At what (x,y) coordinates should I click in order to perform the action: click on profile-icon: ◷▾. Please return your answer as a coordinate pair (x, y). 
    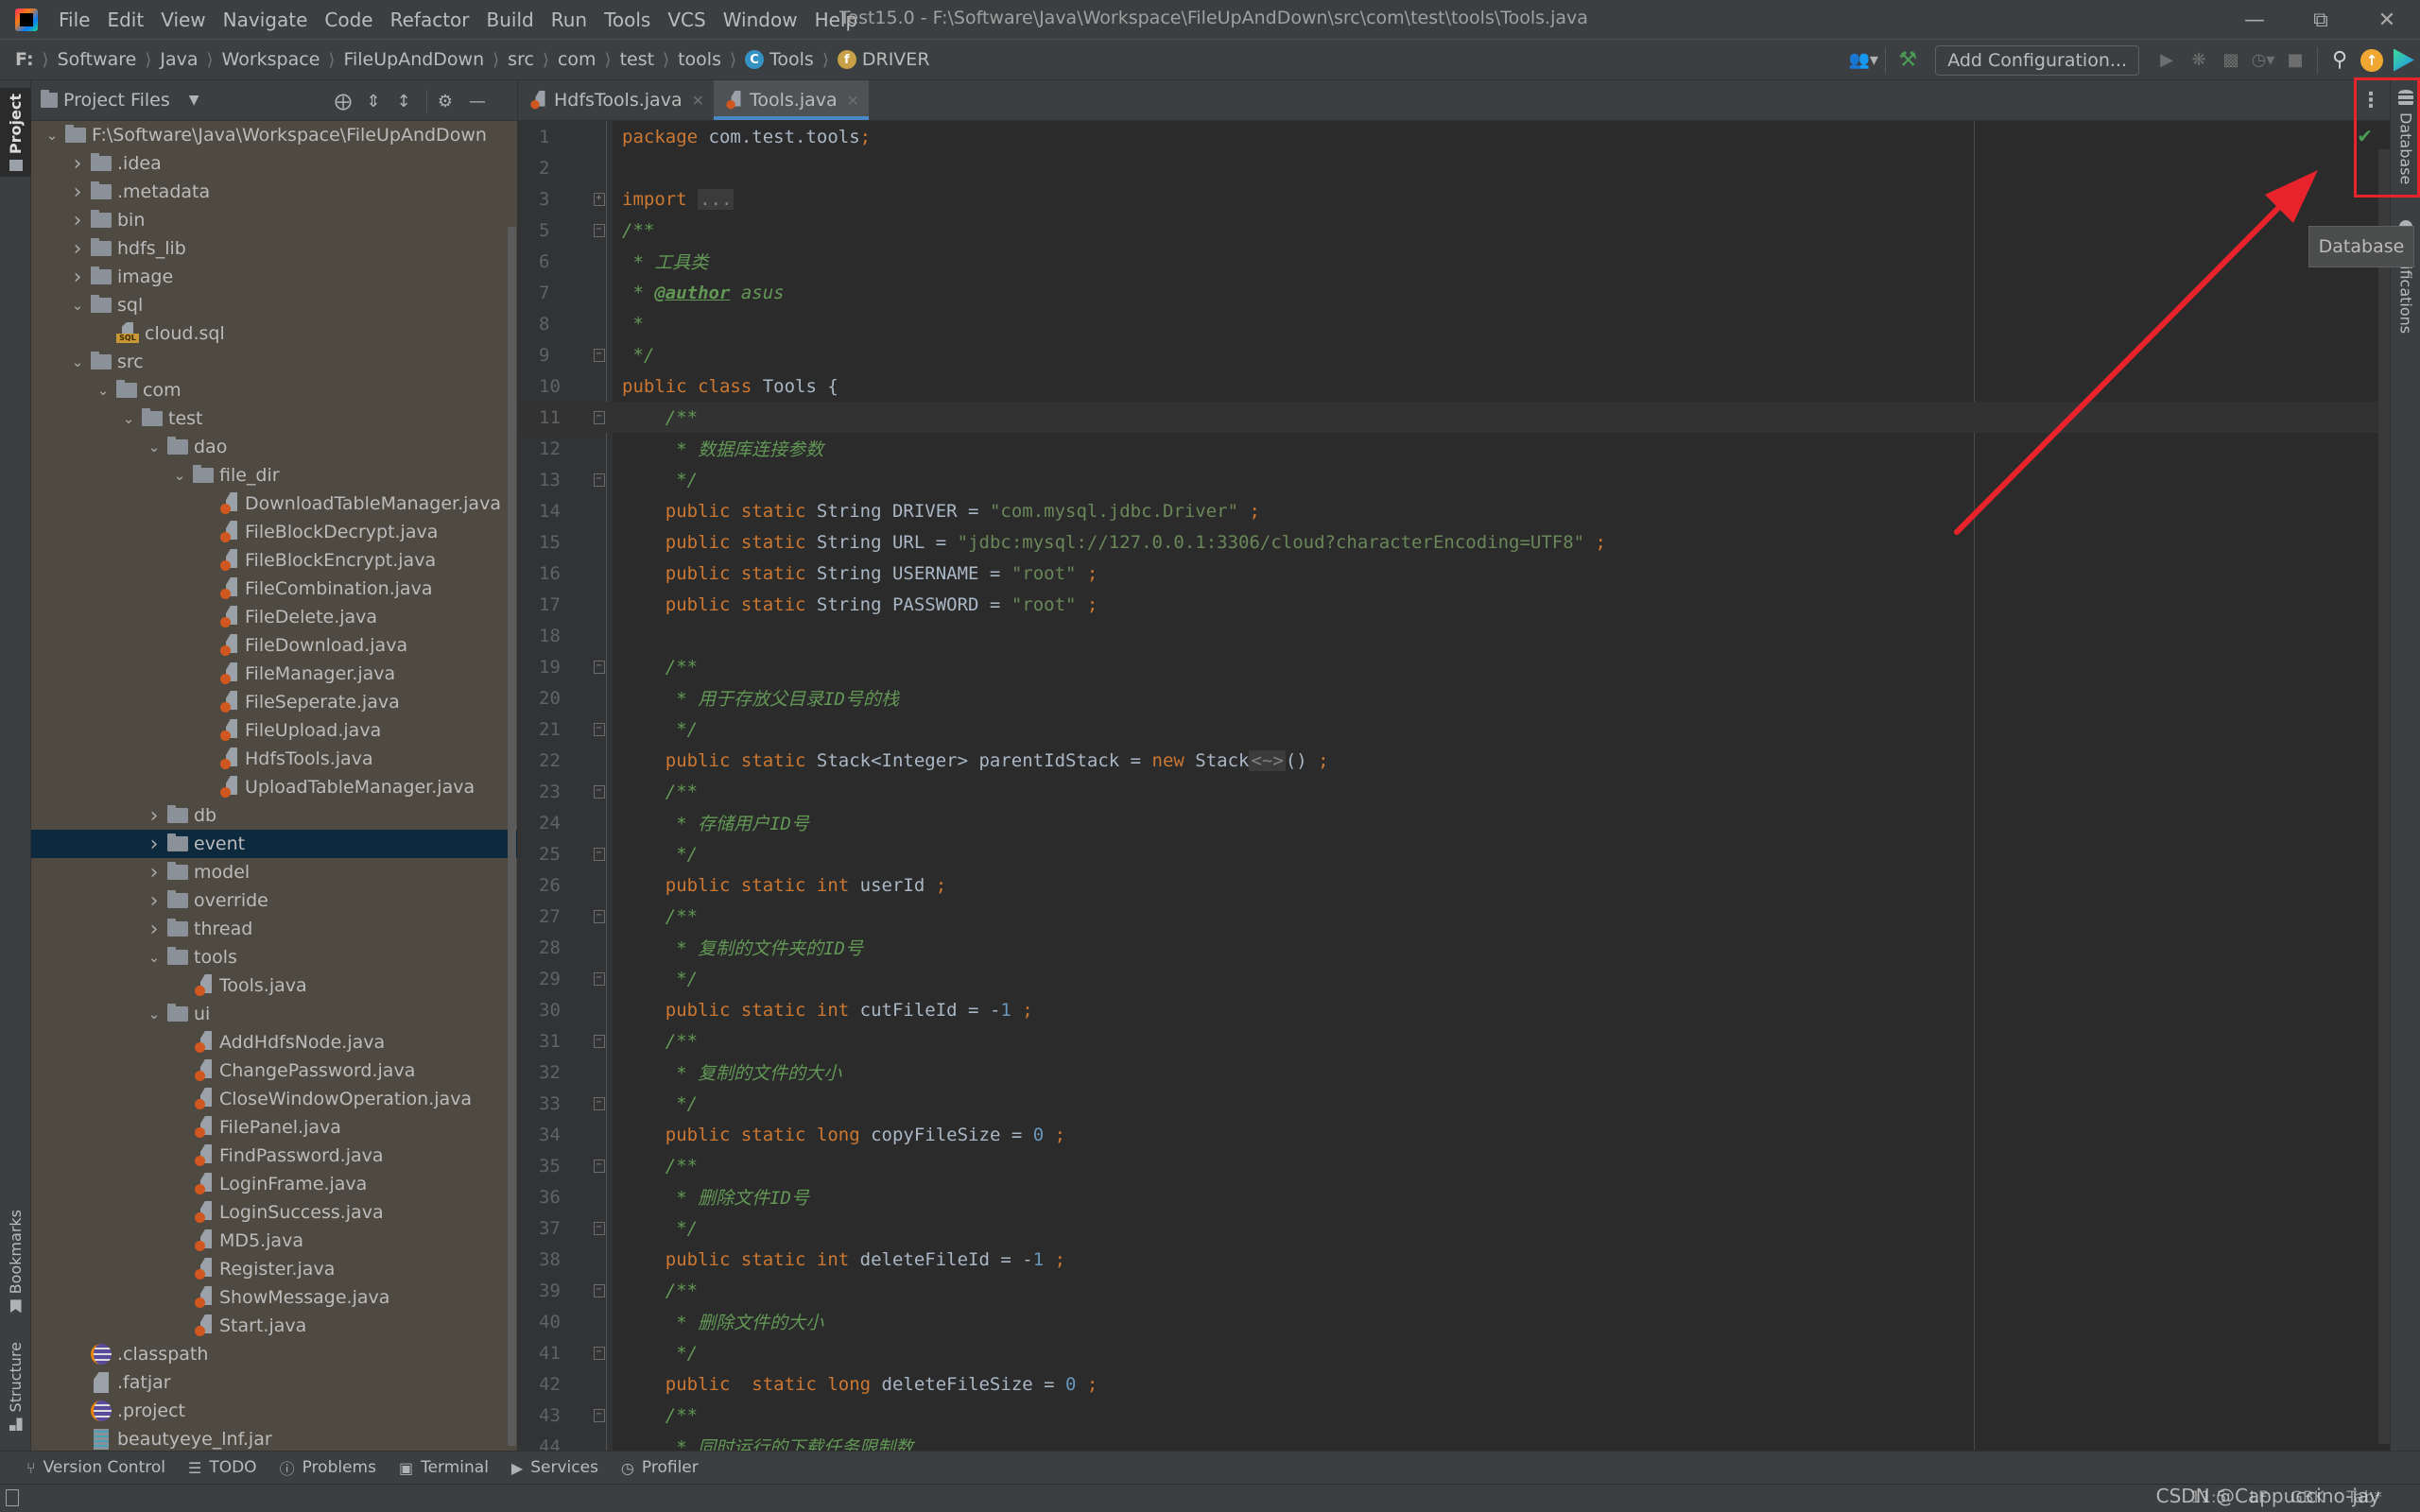
    Looking at the image, I should click on (2263, 60).